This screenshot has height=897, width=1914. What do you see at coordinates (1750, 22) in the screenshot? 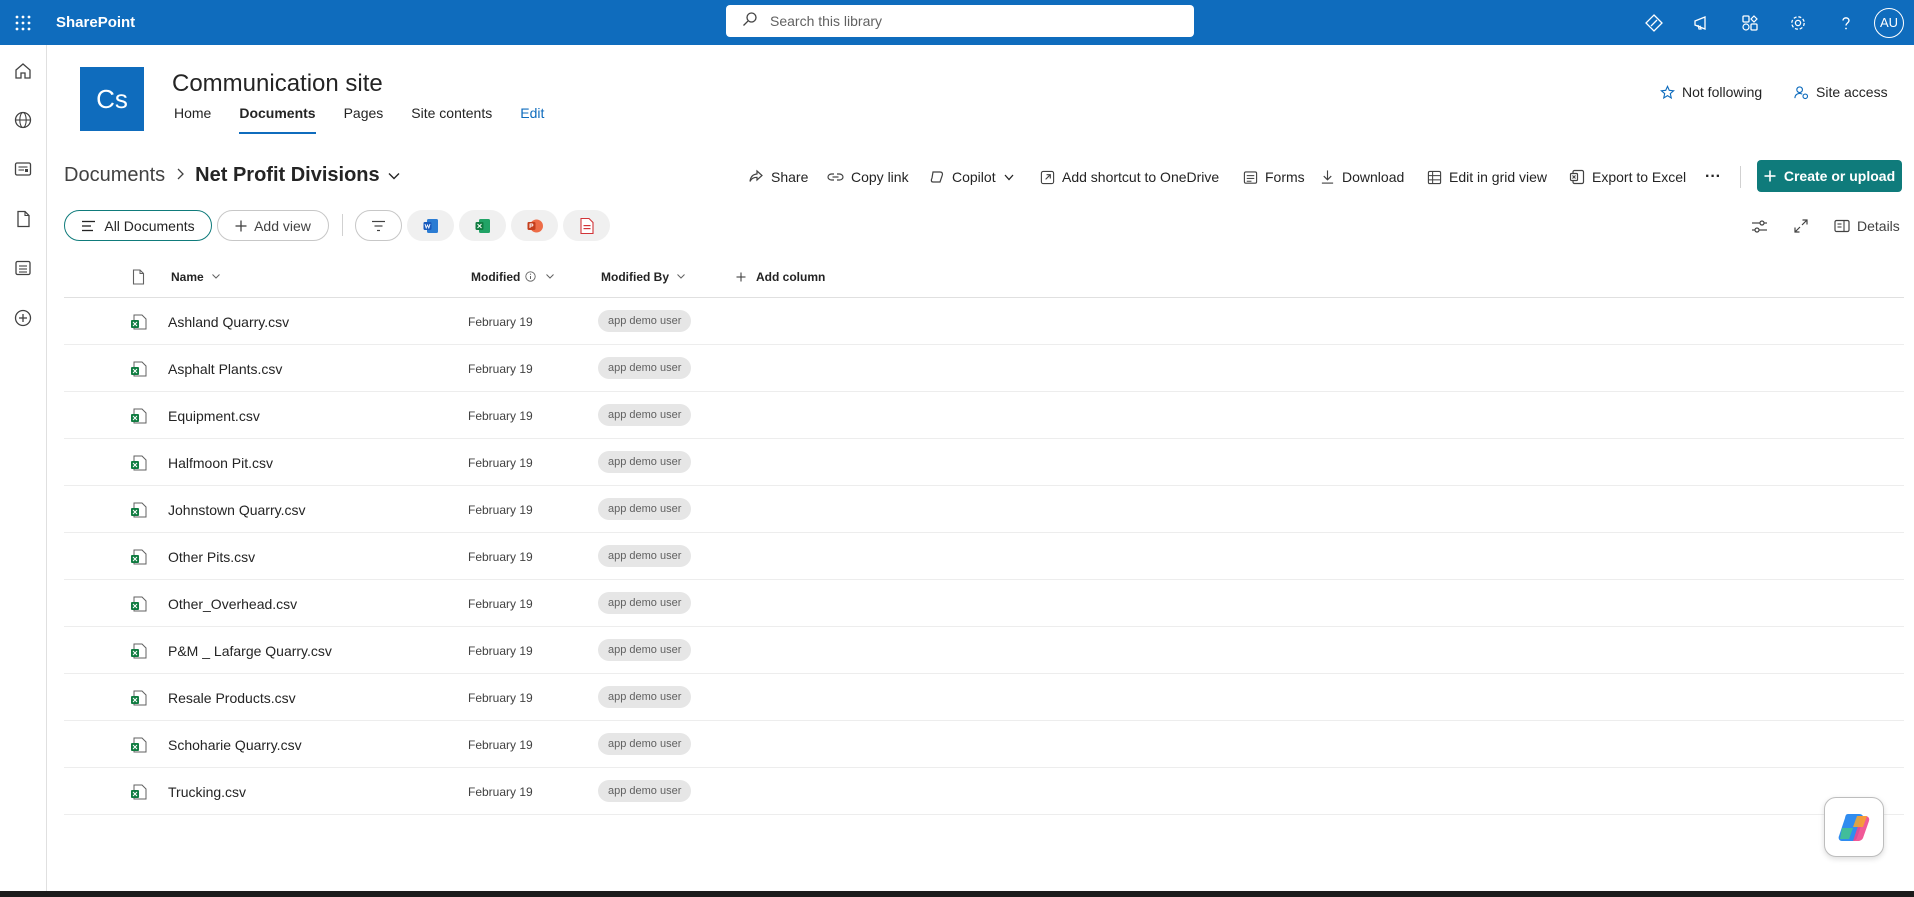
I see `apps-switch-icon` at bounding box center [1750, 22].